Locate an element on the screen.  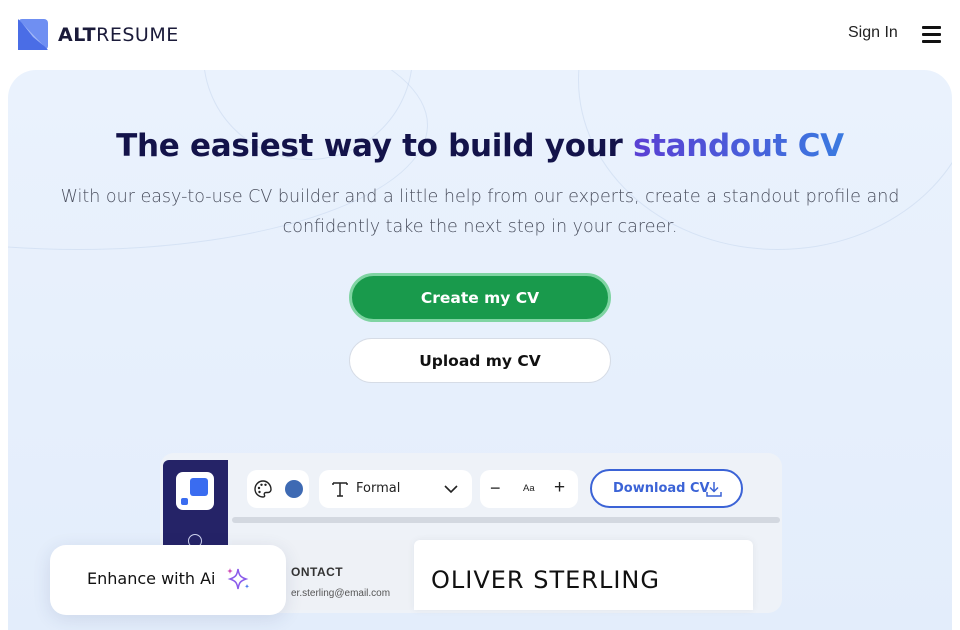
toolbar-divider is located at coordinates (506, 520).